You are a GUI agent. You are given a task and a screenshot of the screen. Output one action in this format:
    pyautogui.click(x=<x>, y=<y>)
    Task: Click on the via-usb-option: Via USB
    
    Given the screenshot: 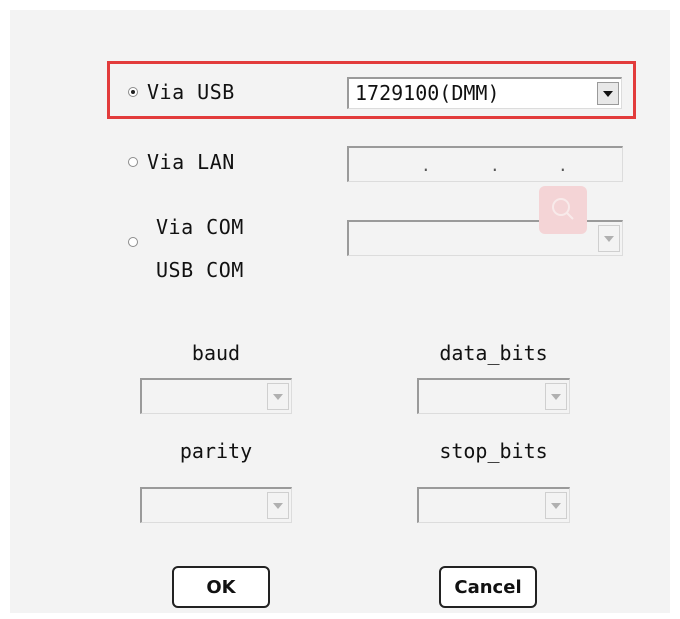 What is the action you would take?
    pyautogui.click(x=181, y=92)
    